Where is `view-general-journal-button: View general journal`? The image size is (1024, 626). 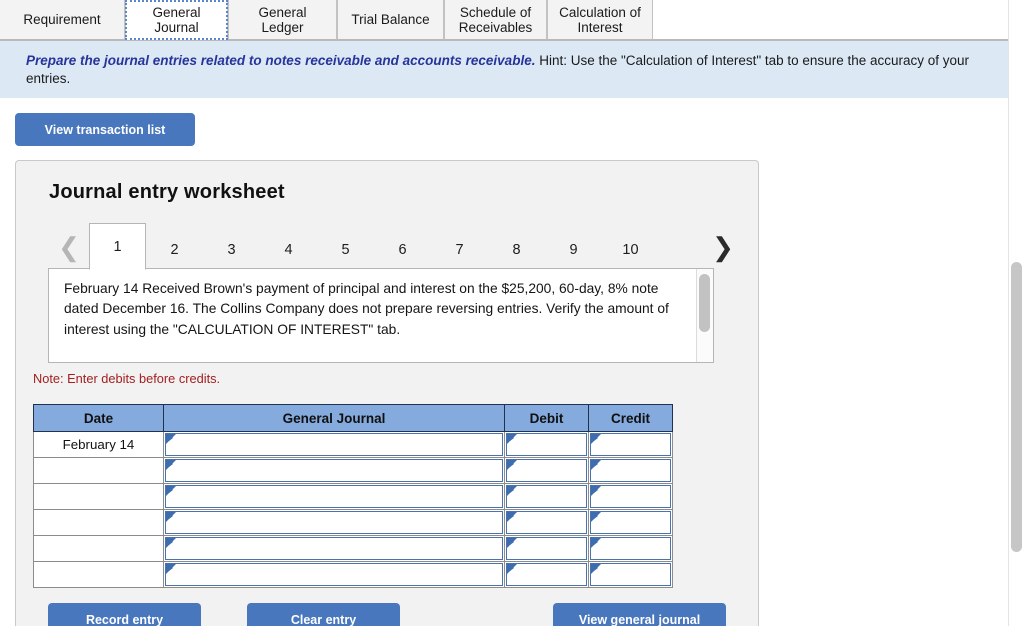
view-general-journal-button: View general journal is located at coordinates (639, 614).